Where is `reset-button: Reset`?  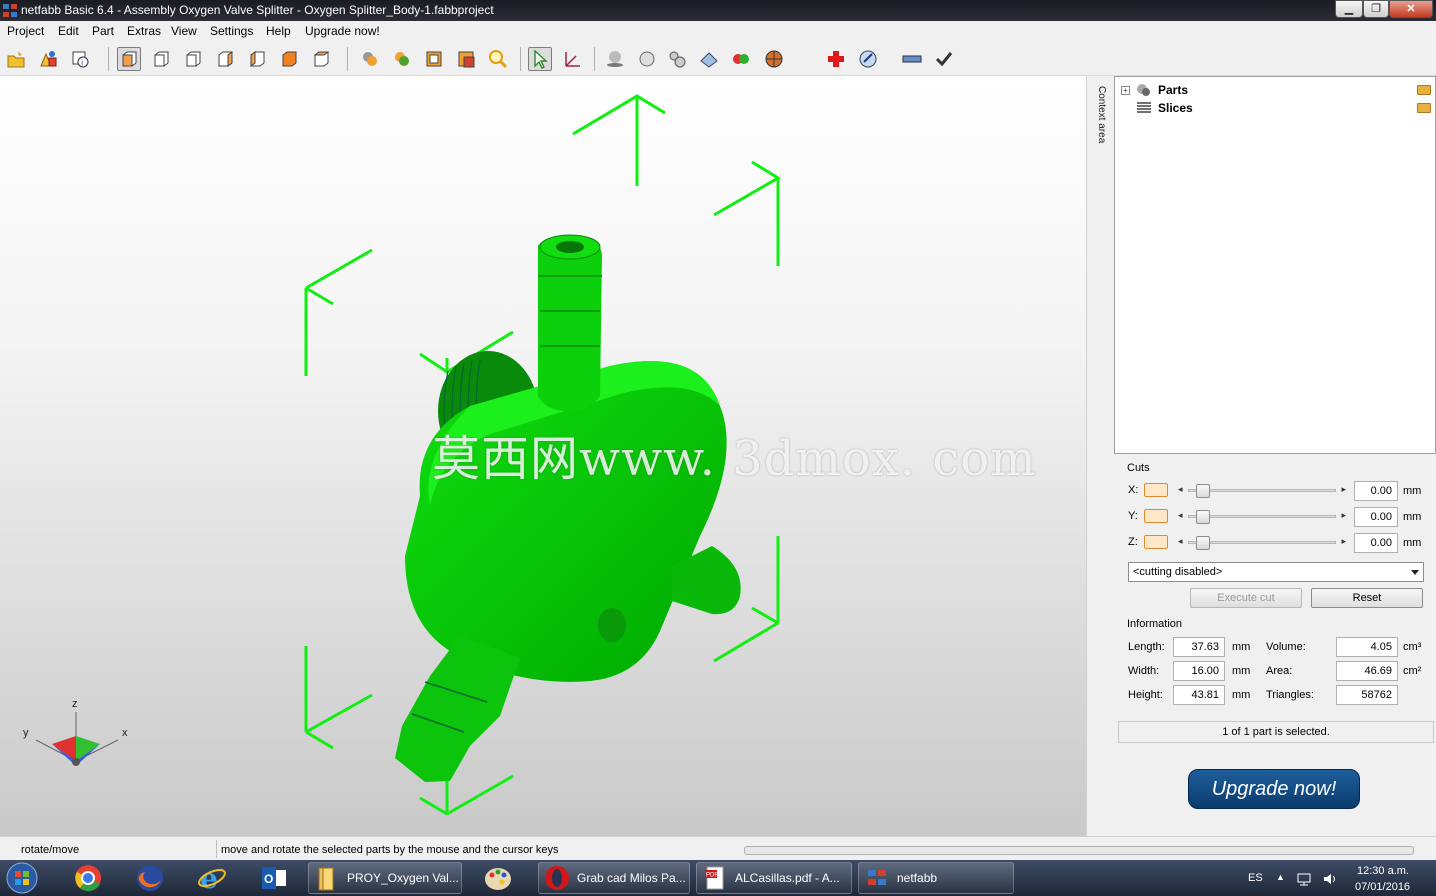 reset-button: Reset is located at coordinates (1367, 598).